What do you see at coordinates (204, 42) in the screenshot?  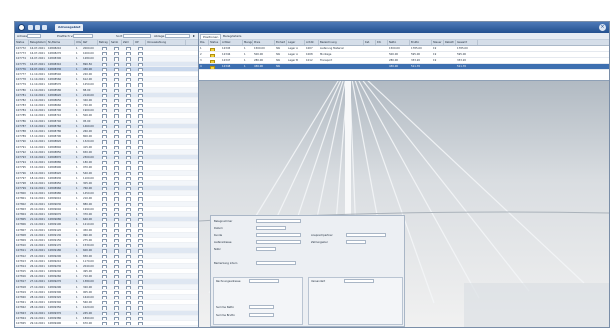 I see `positions-column-header: Pos.` at bounding box center [204, 42].